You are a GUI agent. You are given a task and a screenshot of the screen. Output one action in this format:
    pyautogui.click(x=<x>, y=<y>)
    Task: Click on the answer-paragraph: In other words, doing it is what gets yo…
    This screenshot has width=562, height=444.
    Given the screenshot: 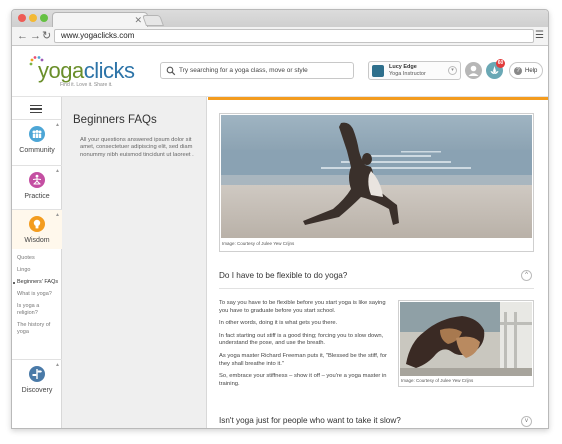 What is the action you would take?
    pyautogui.click(x=278, y=323)
    